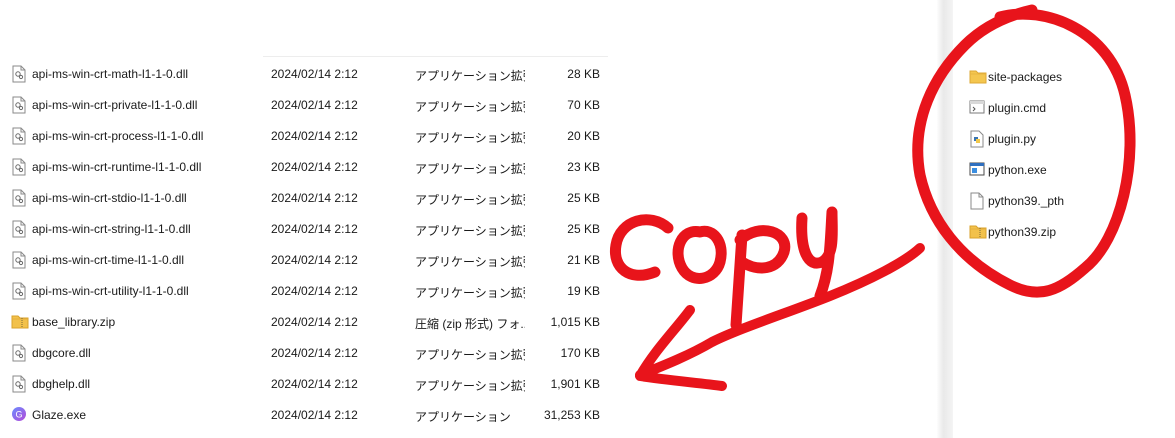 The image size is (1175, 438). I want to click on file-name: Glaze.exe, so click(59, 415).